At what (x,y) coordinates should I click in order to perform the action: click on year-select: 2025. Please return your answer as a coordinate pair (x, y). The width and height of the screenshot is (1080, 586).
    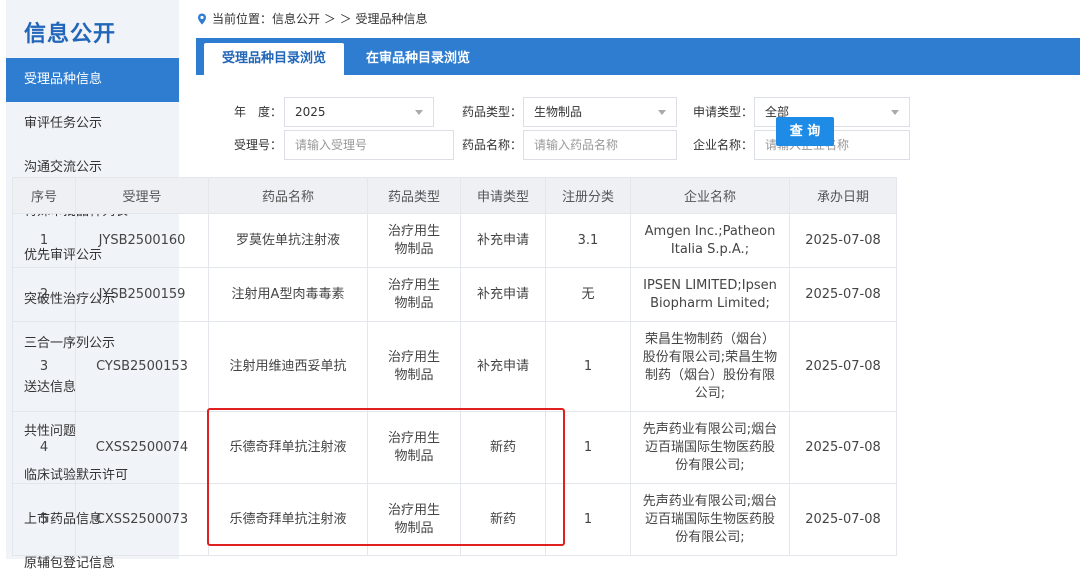
    Looking at the image, I should click on (359, 111).